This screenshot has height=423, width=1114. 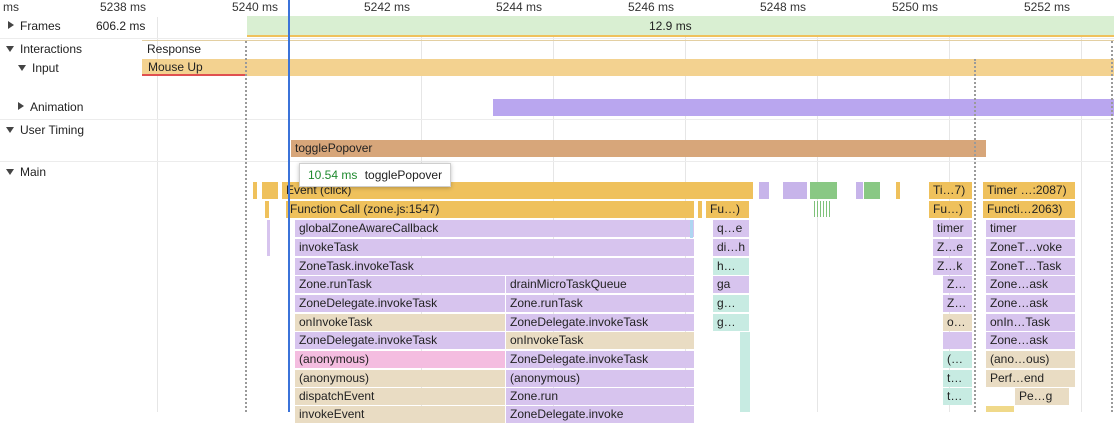 What do you see at coordinates (953, 266) in the screenshot?
I see `flame-slice: Z…k` at bounding box center [953, 266].